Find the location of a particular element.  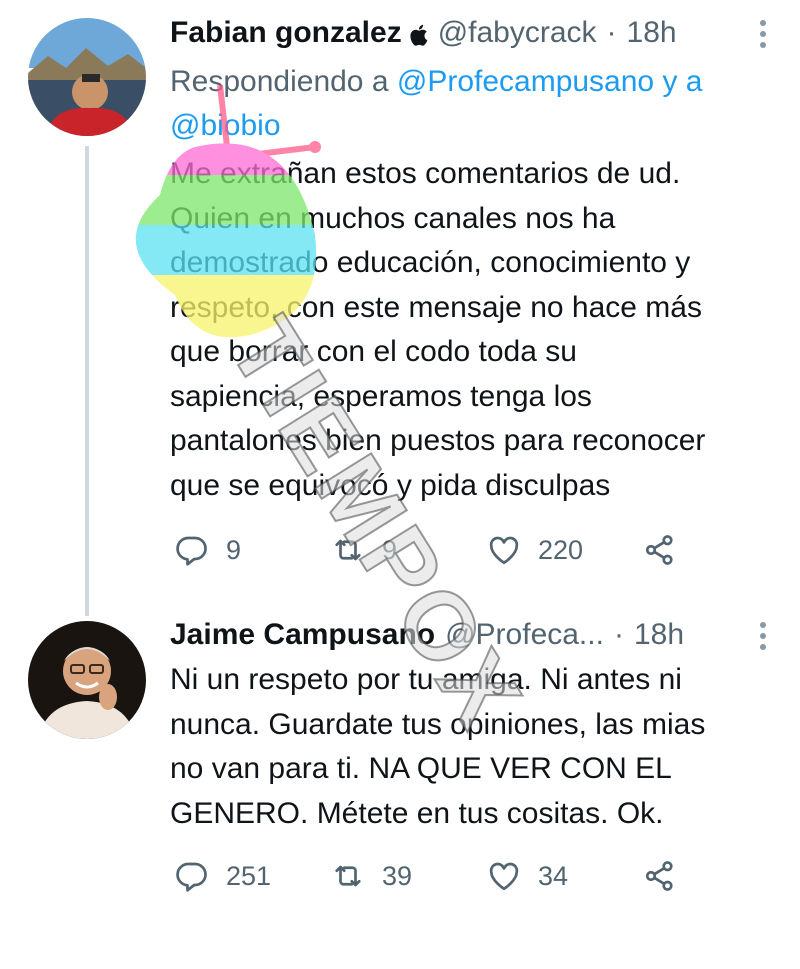

like-count: 34 is located at coordinates (553, 875).